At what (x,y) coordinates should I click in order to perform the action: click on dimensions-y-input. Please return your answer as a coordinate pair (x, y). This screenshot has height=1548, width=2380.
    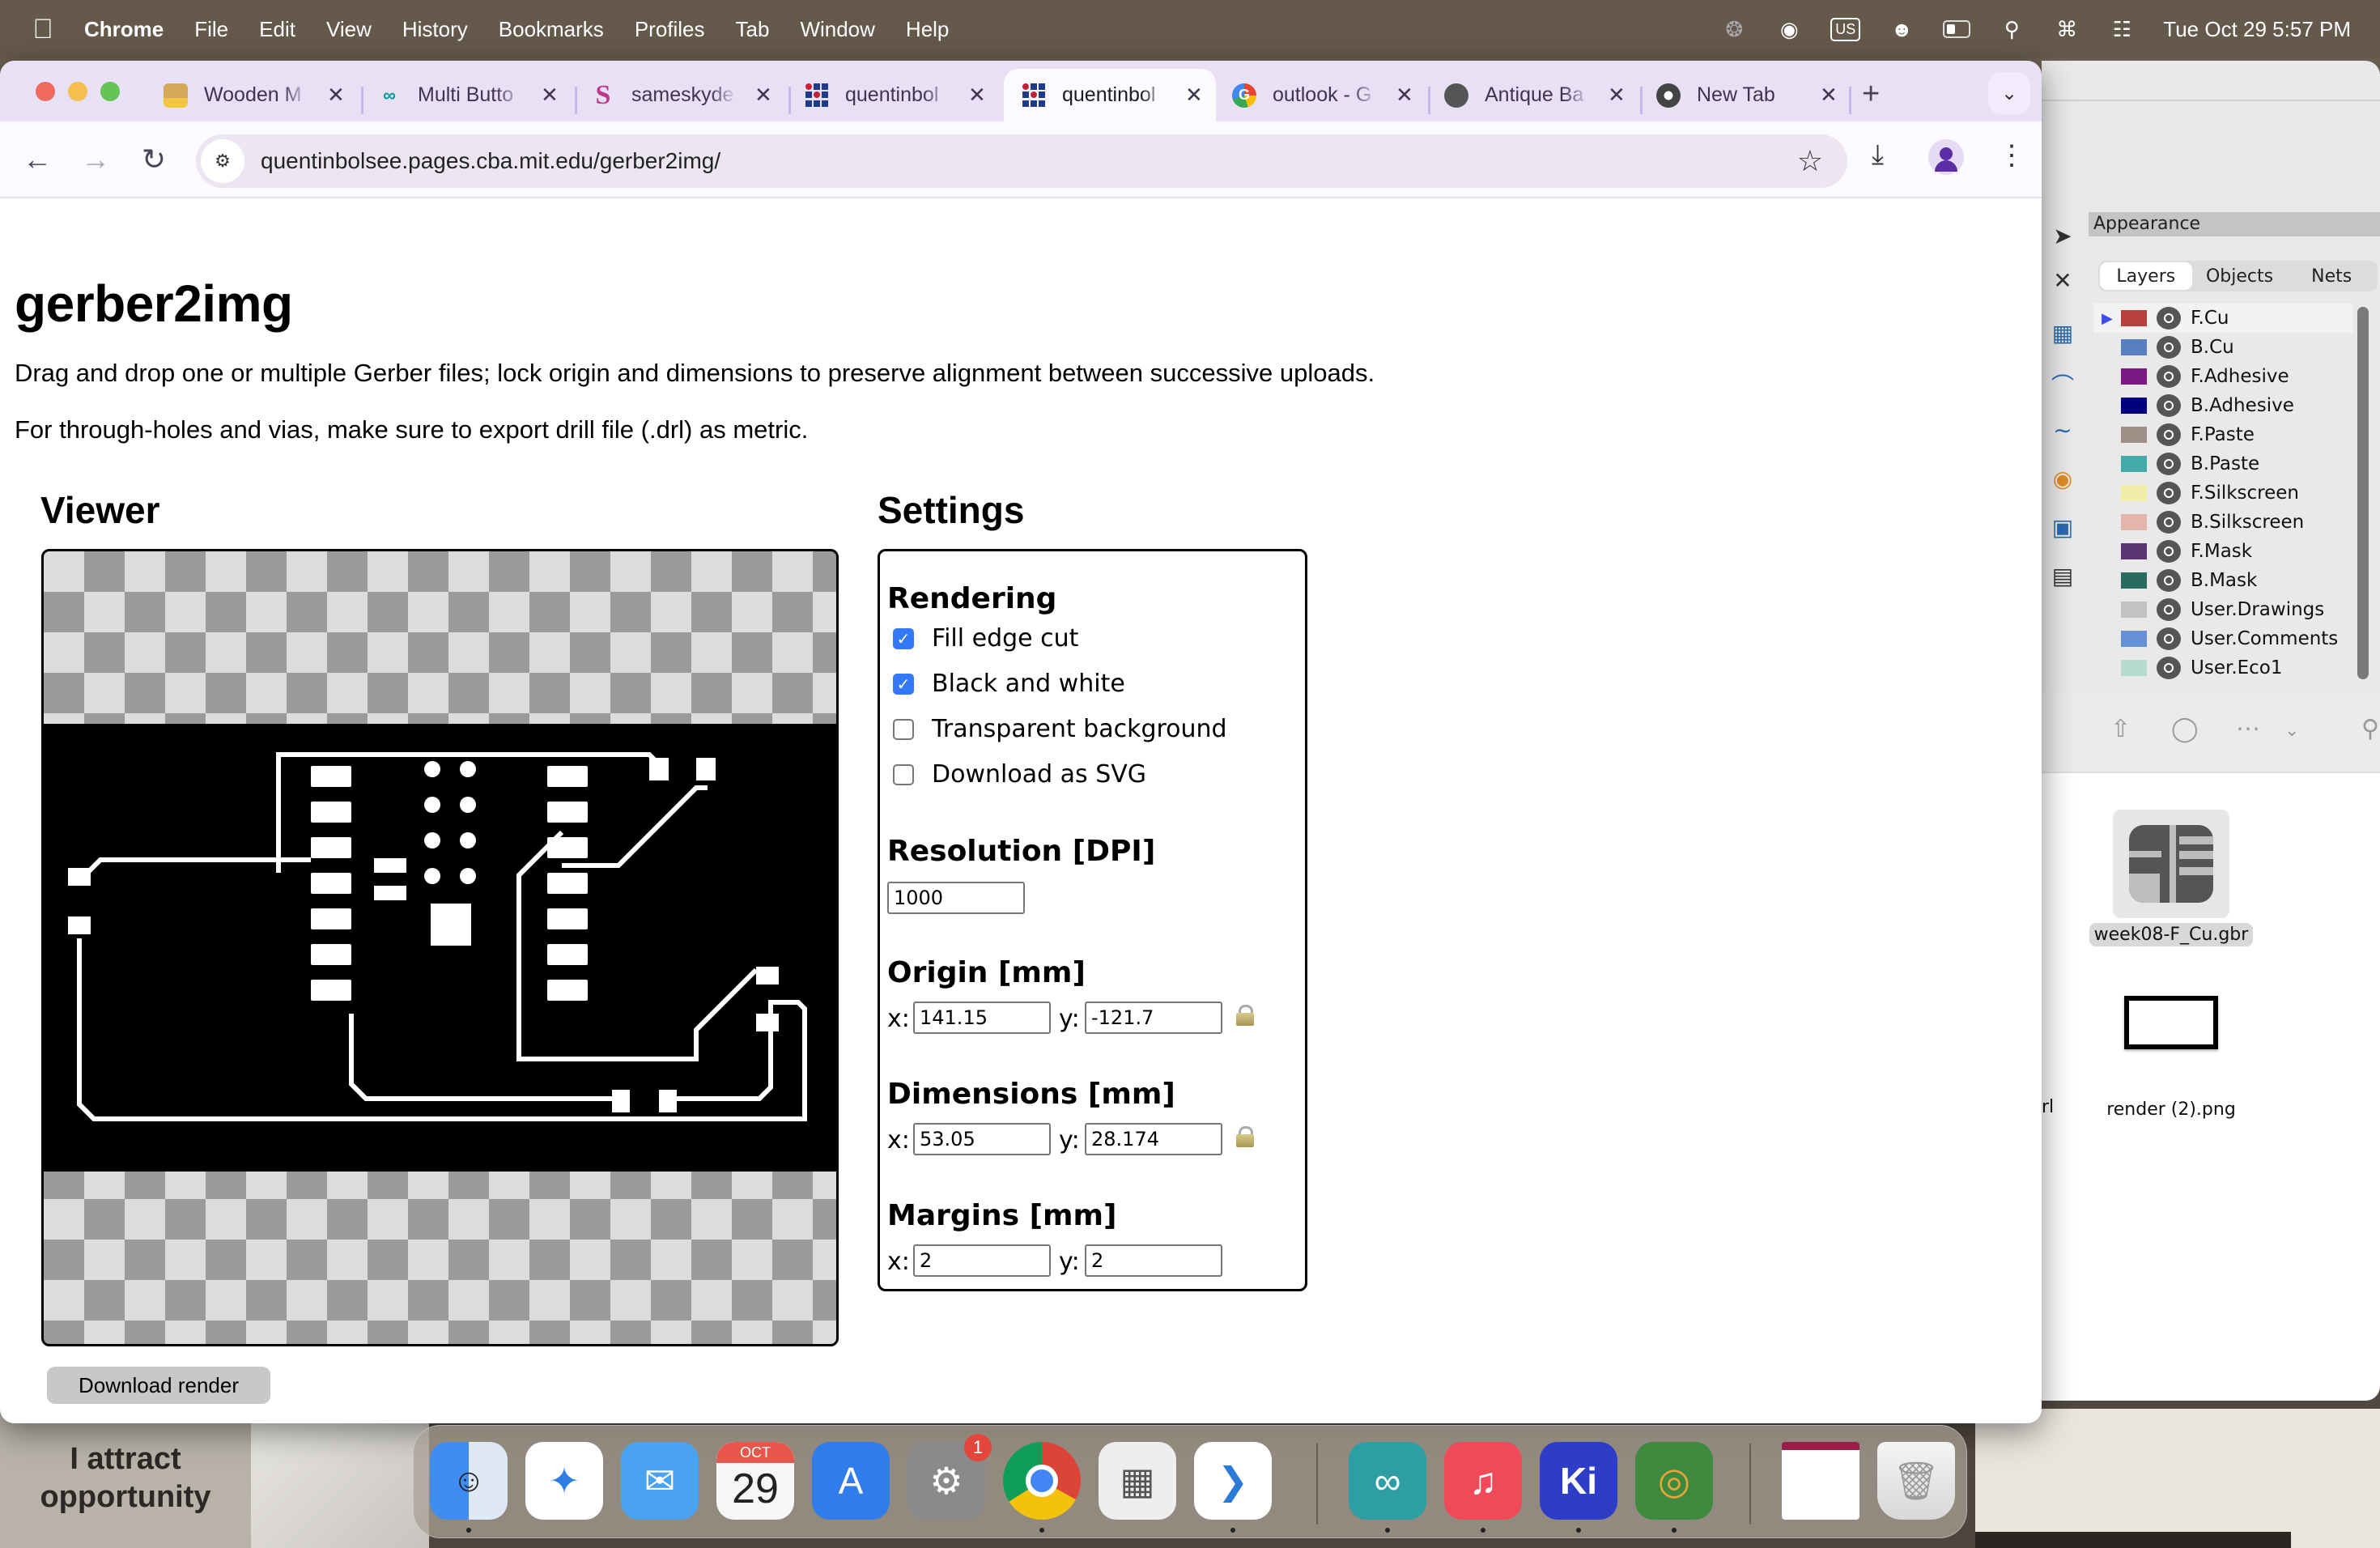
    Looking at the image, I should click on (1153, 1139).